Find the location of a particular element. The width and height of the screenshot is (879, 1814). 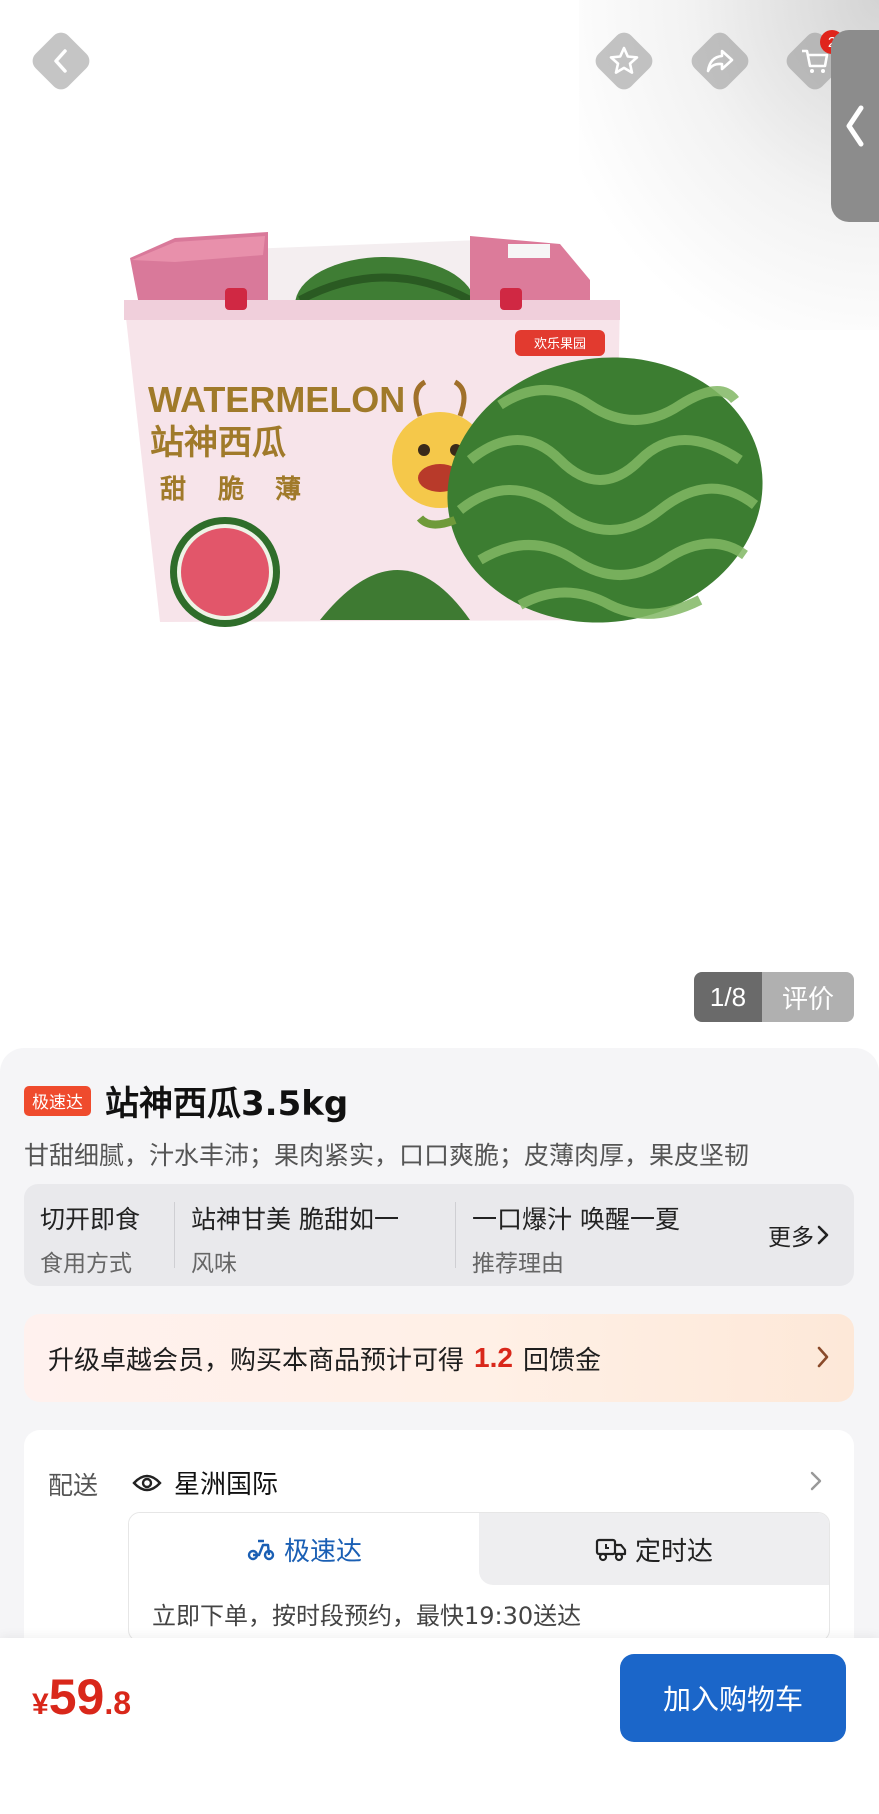

attribute-item: 一口爆汁 唤醒一夏 推荐理由 is located at coordinates (586, 1235).